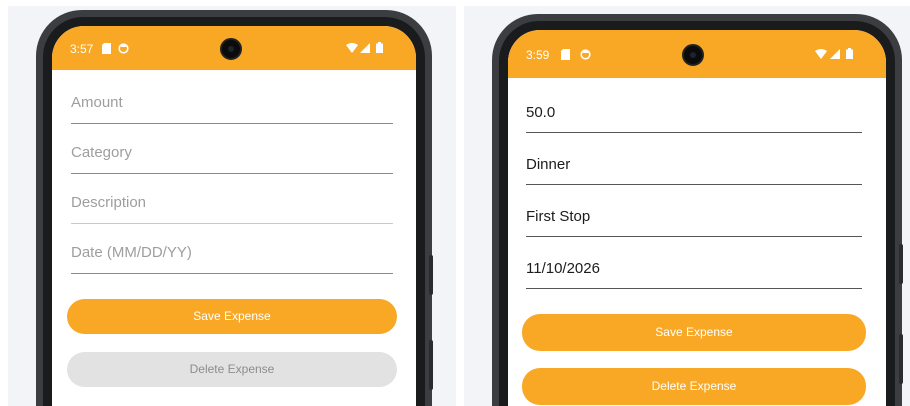  Describe the element at coordinates (232, 109) in the screenshot. I see `amount-field: Amount` at that location.